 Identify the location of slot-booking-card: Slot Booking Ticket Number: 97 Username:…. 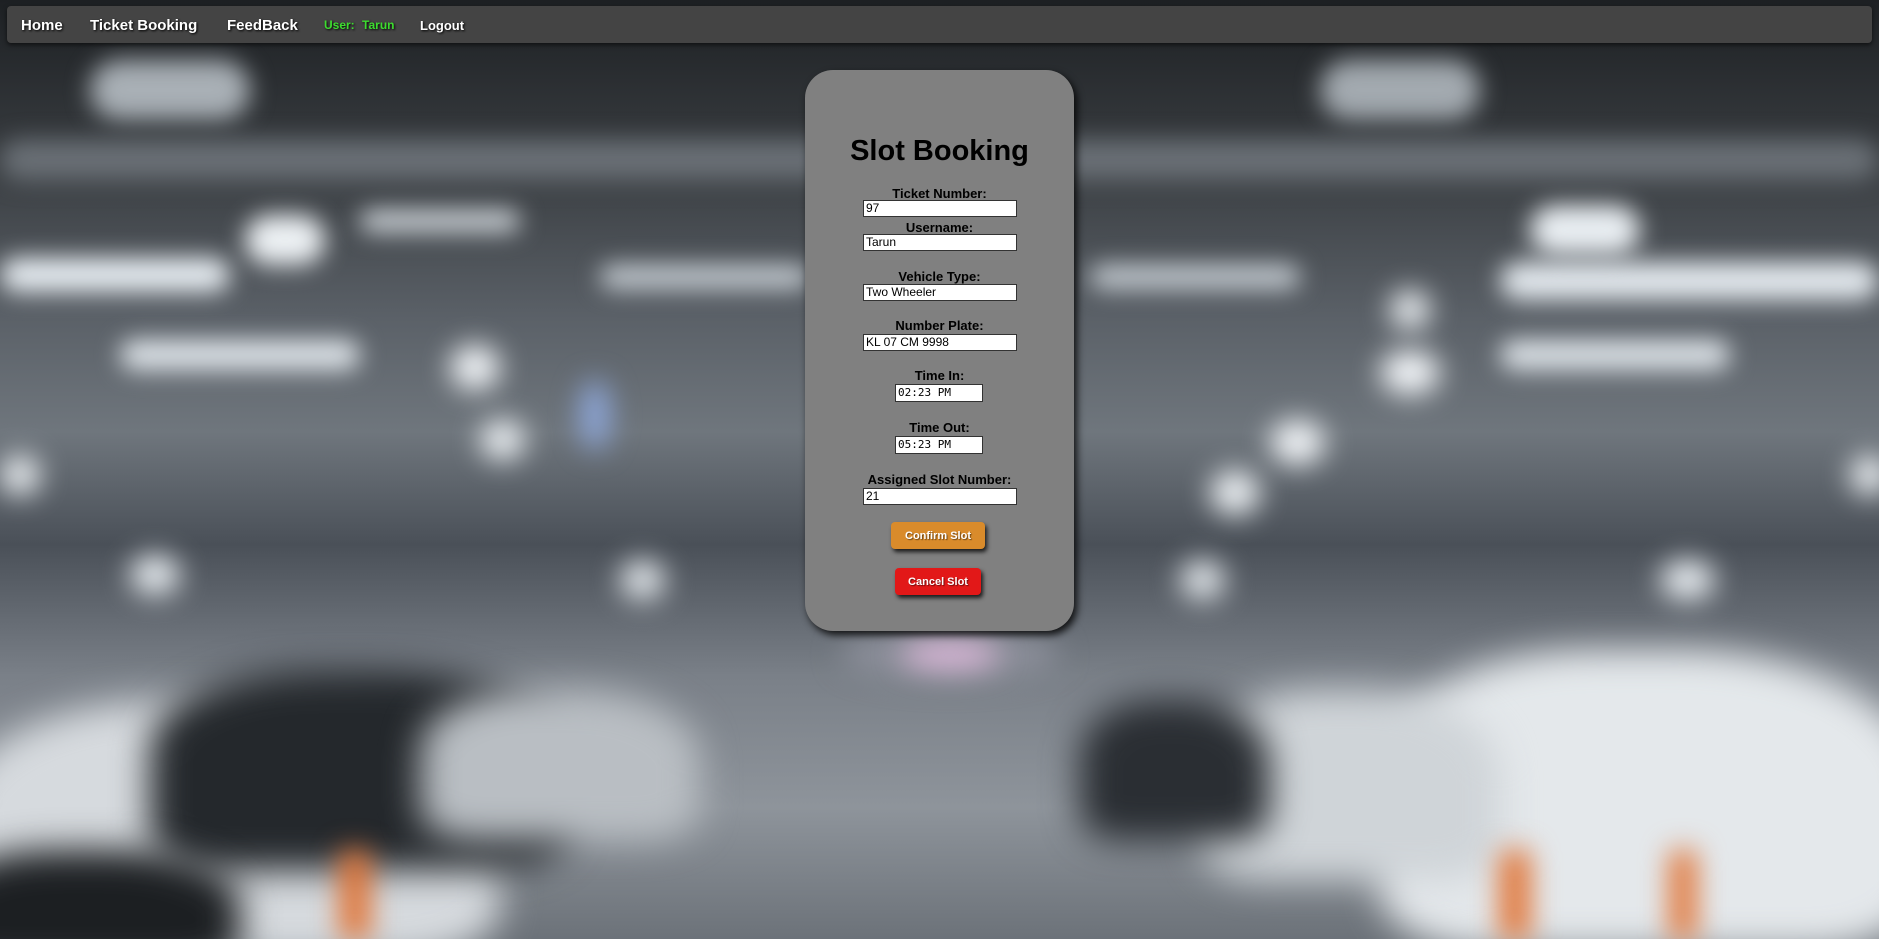
(939, 350).